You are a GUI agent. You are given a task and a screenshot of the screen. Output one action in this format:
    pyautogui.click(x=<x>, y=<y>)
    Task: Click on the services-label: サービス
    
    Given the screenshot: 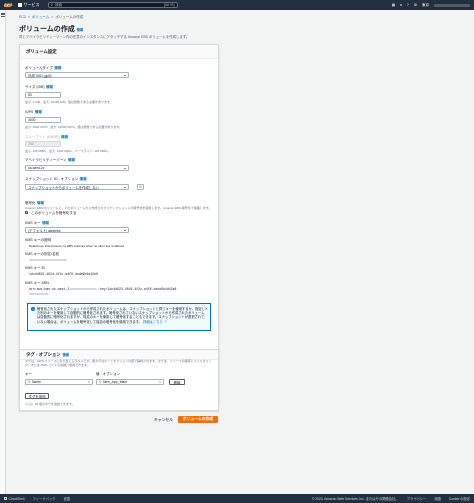 What is the action you would take?
    pyautogui.click(x=31, y=4)
    